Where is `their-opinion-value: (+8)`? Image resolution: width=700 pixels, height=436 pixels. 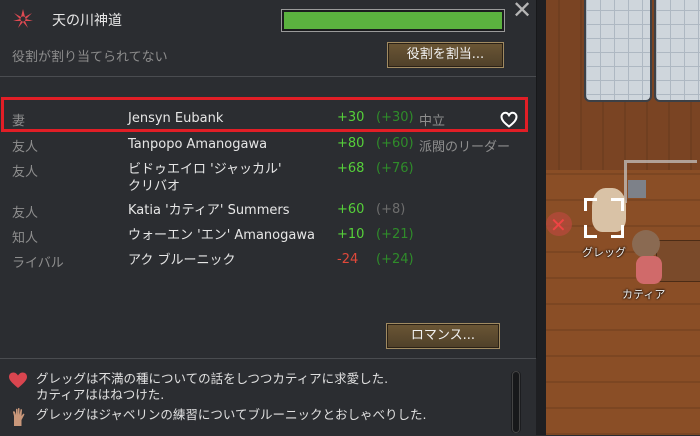 their-opinion-value: (+8) is located at coordinates (391, 209).